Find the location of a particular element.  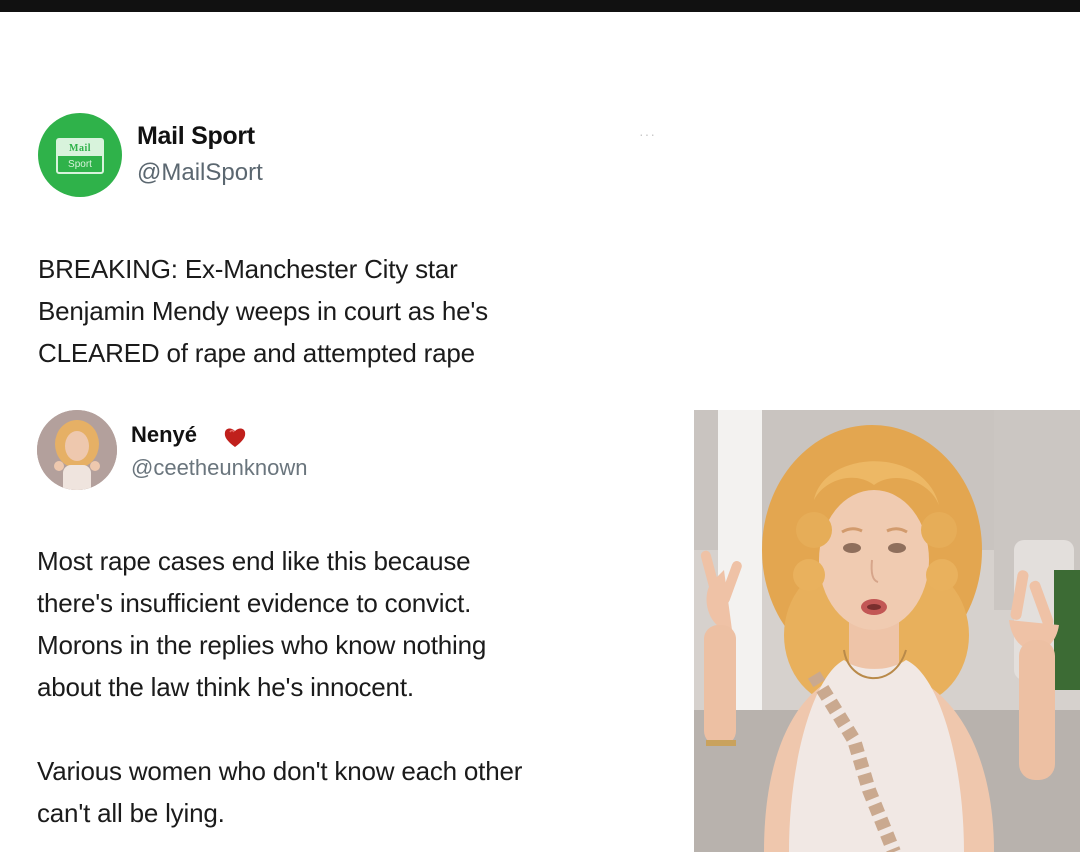

tweet1-line: CLEARED of rape and attempted rape is located at coordinates (256, 353).